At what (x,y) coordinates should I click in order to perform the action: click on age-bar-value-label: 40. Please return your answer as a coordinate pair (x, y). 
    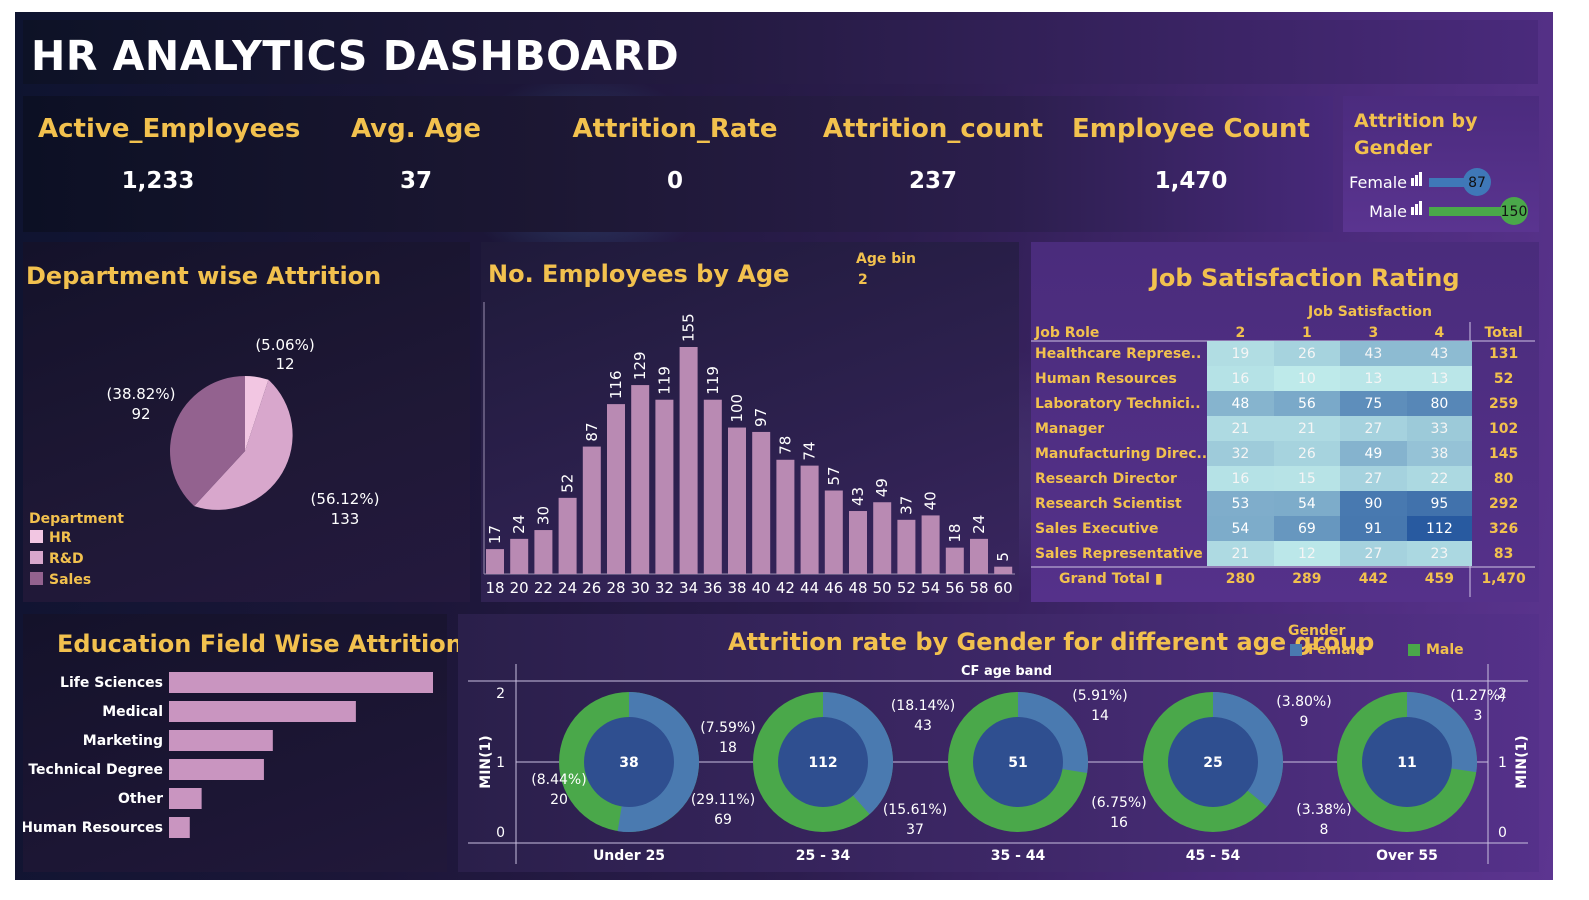
    Looking at the image, I should click on (931, 500).